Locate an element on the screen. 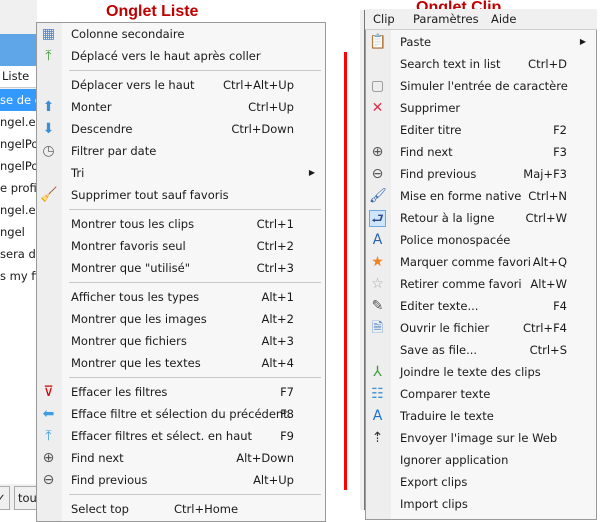 The height and width of the screenshot is (522, 605). menu-item-shortcut: Alt+Q is located at coordinates (549, 262).